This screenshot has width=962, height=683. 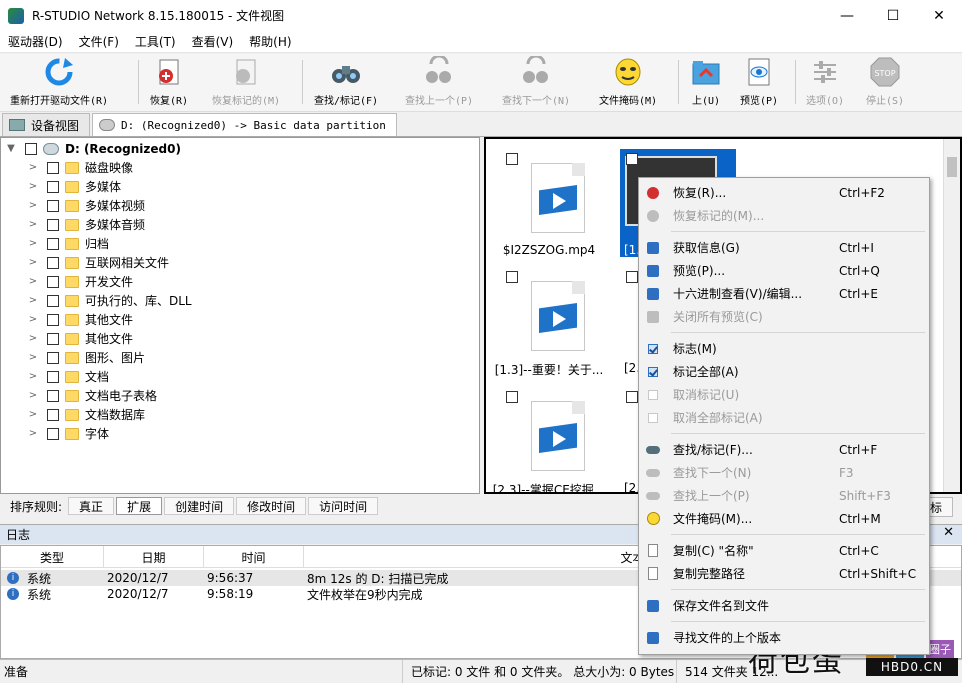 I want to click on tree-item: > 其他文件, so click(x=80, y=338).